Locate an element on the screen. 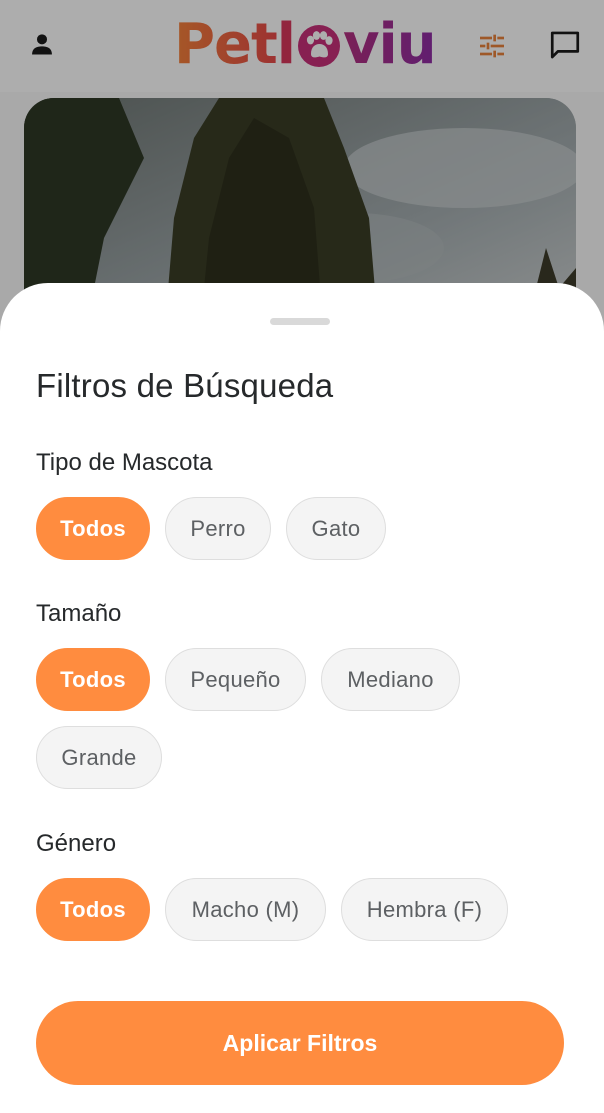 The image size is (604, 1113). sheet-title: Filtros de Búsqueda is located at coordinates (185, 385).